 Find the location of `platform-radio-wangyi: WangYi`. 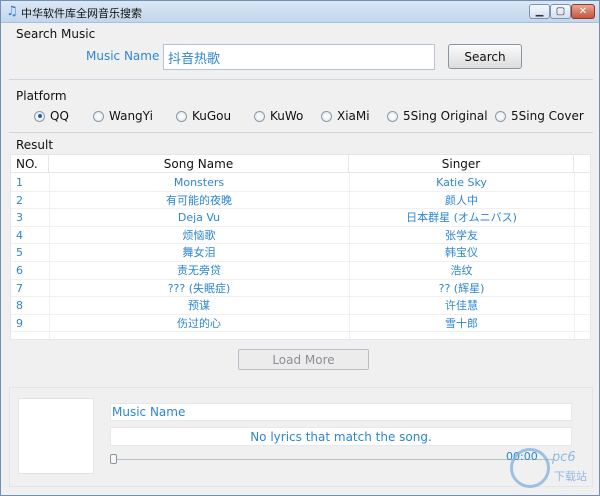

platform-radio-wangyi: WangYi is located at coordinates (123, 116).